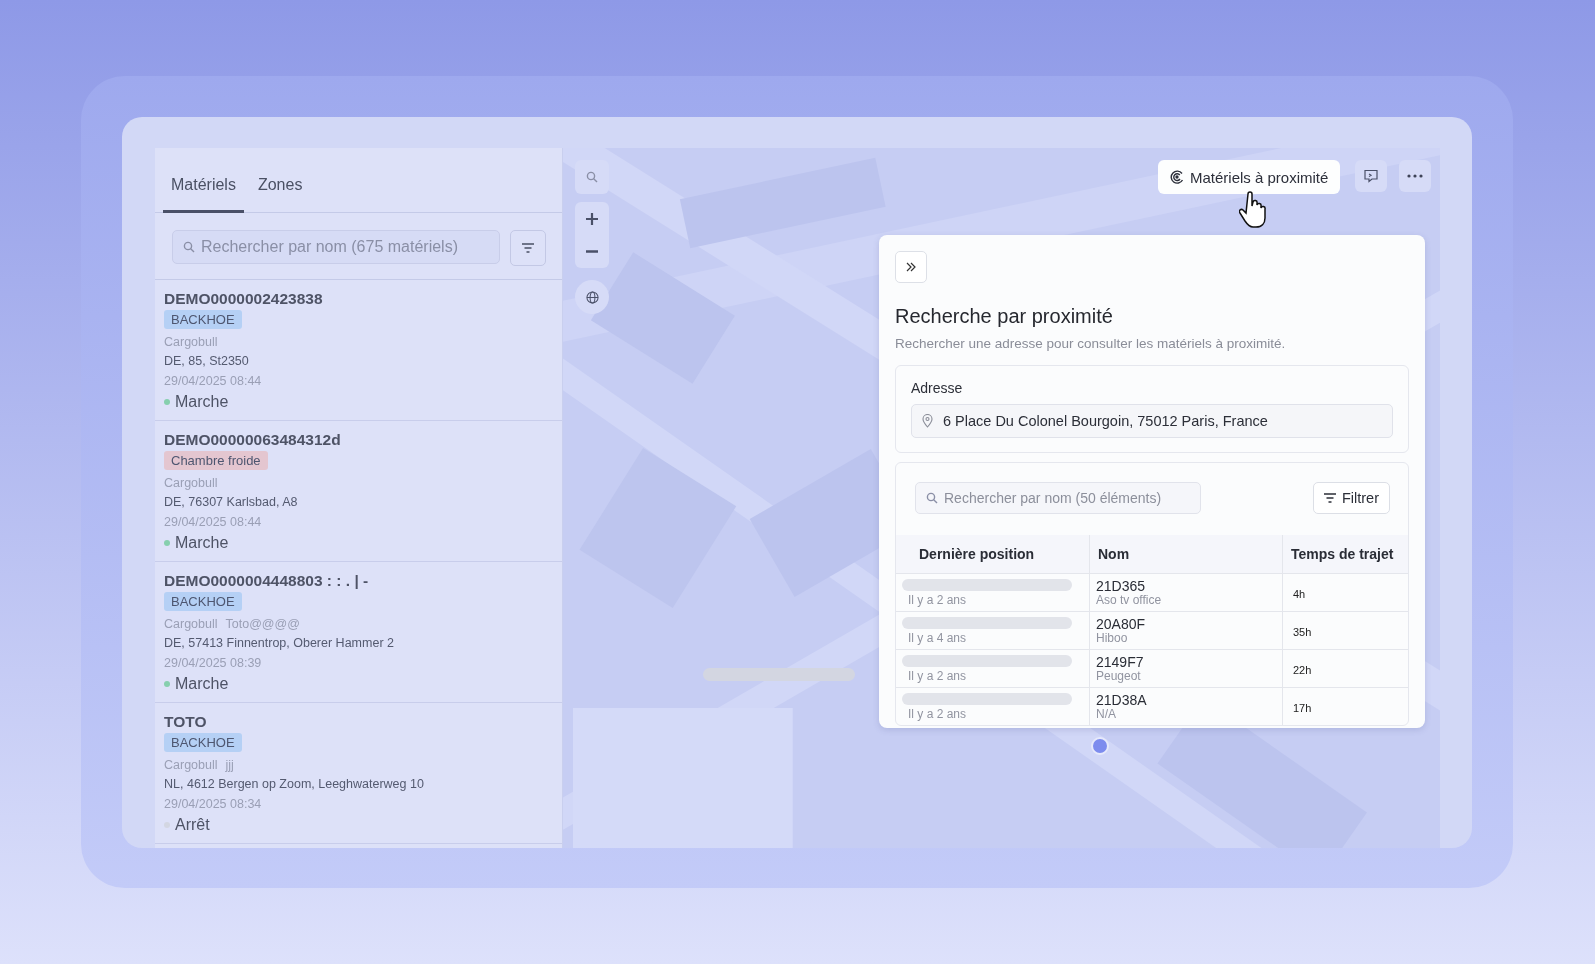 The width and height of the screenshot is (1595, 964). What do you see at coordinates (1302, 669) in the screenshot?
I see `table-cell-text: 22h` at bounding box center [1302, 669].